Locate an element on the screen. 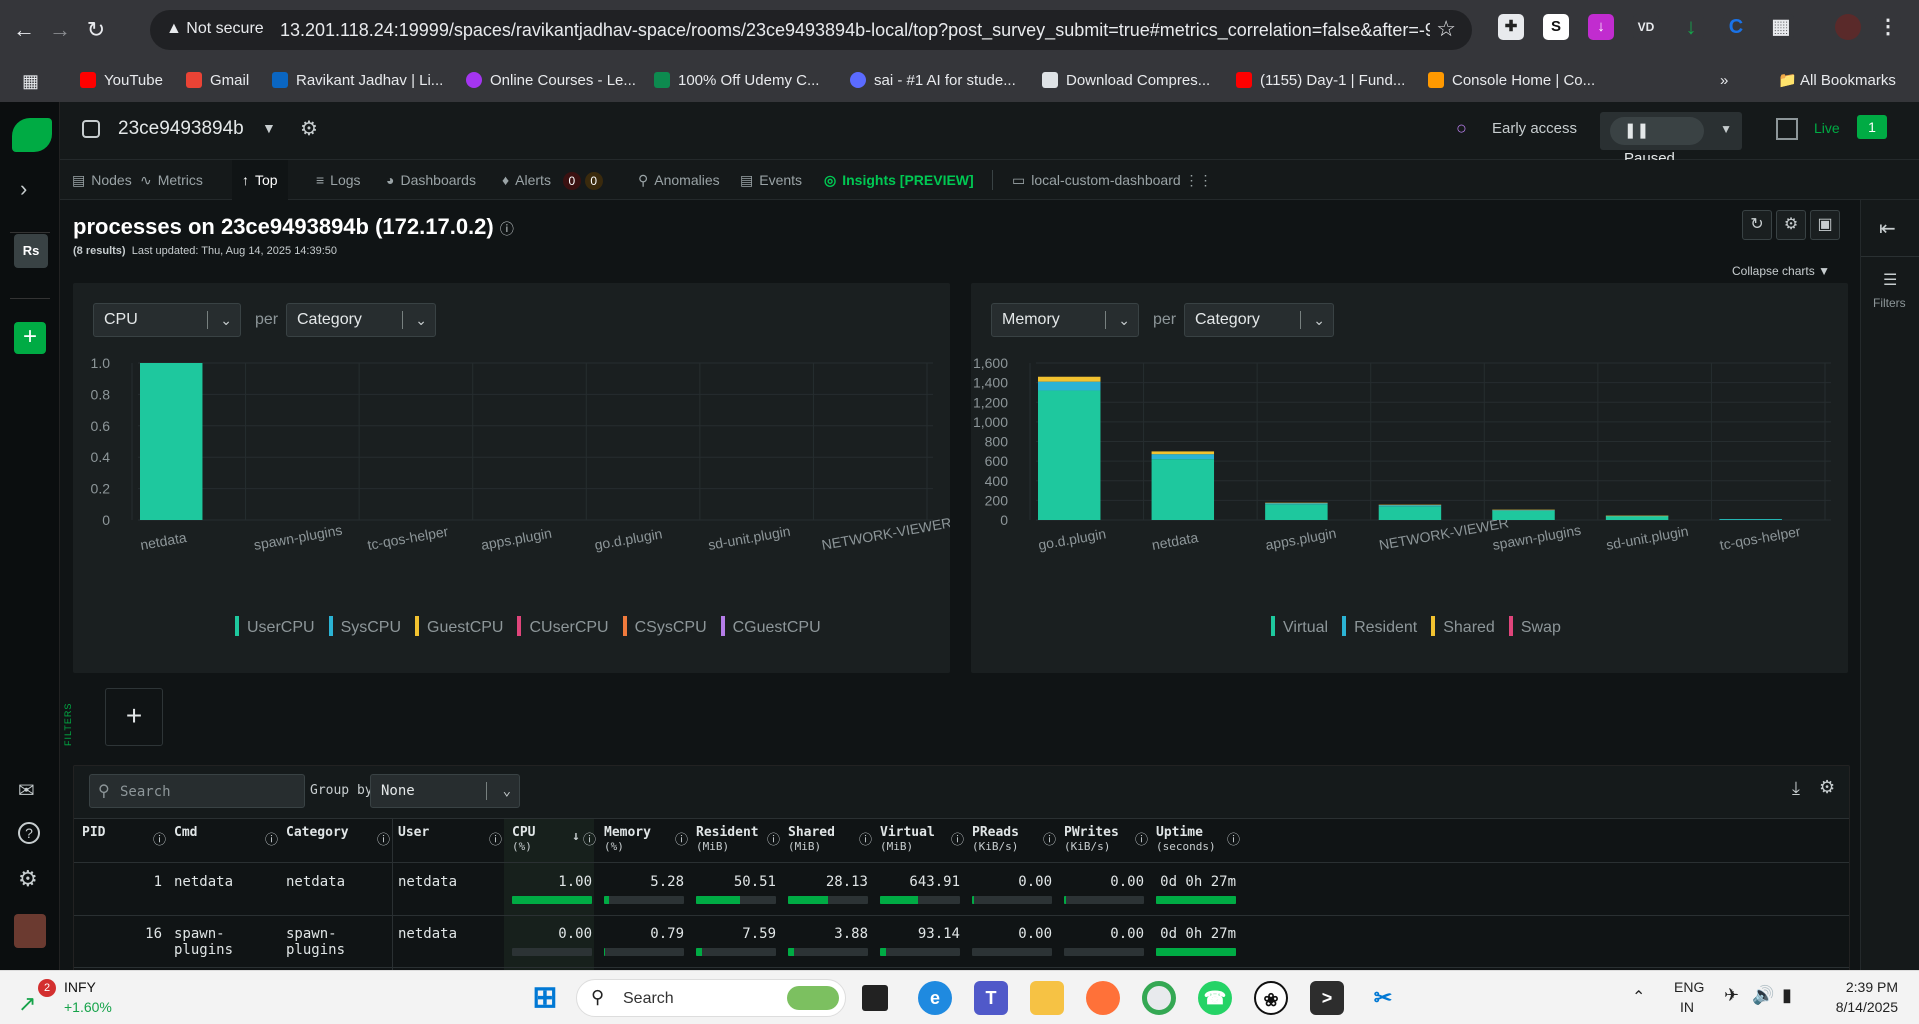  reload-icon: ↻ is located at coordinates (96, 30).